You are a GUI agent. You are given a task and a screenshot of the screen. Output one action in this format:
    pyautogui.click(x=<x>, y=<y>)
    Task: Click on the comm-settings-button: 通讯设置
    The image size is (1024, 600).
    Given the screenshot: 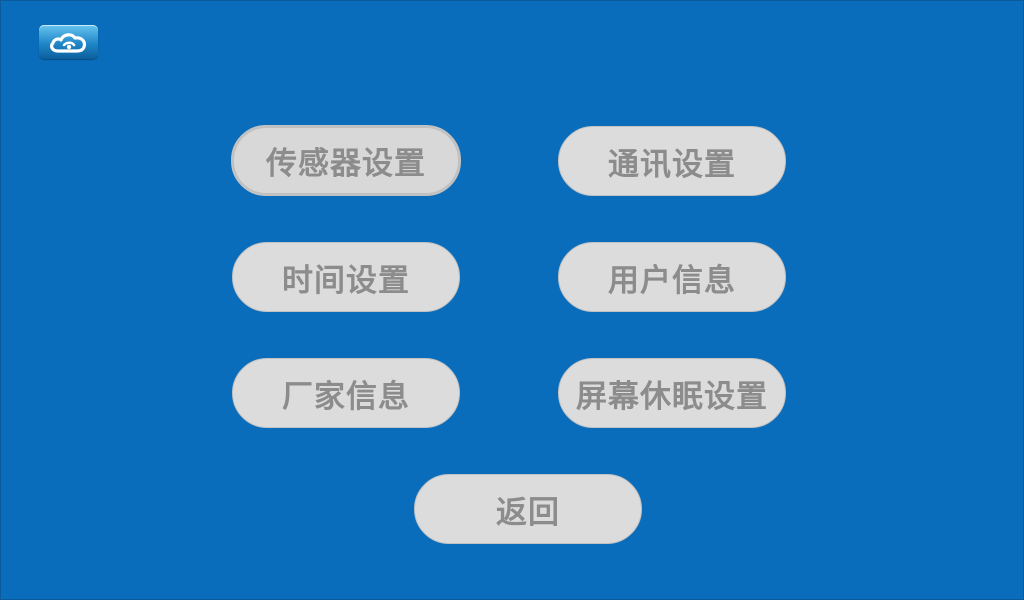 What is the action you would take?
    pyautogui.click(x=672, y=161)
    